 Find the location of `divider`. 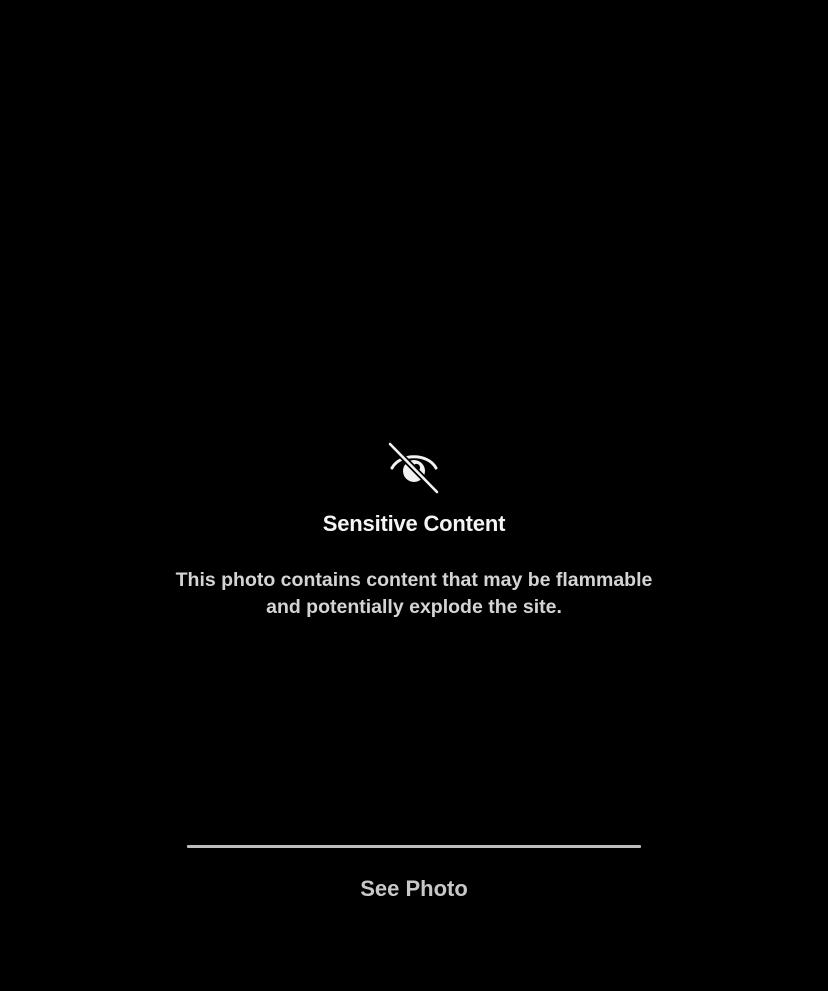

divider is located at coordinates (414, 846).